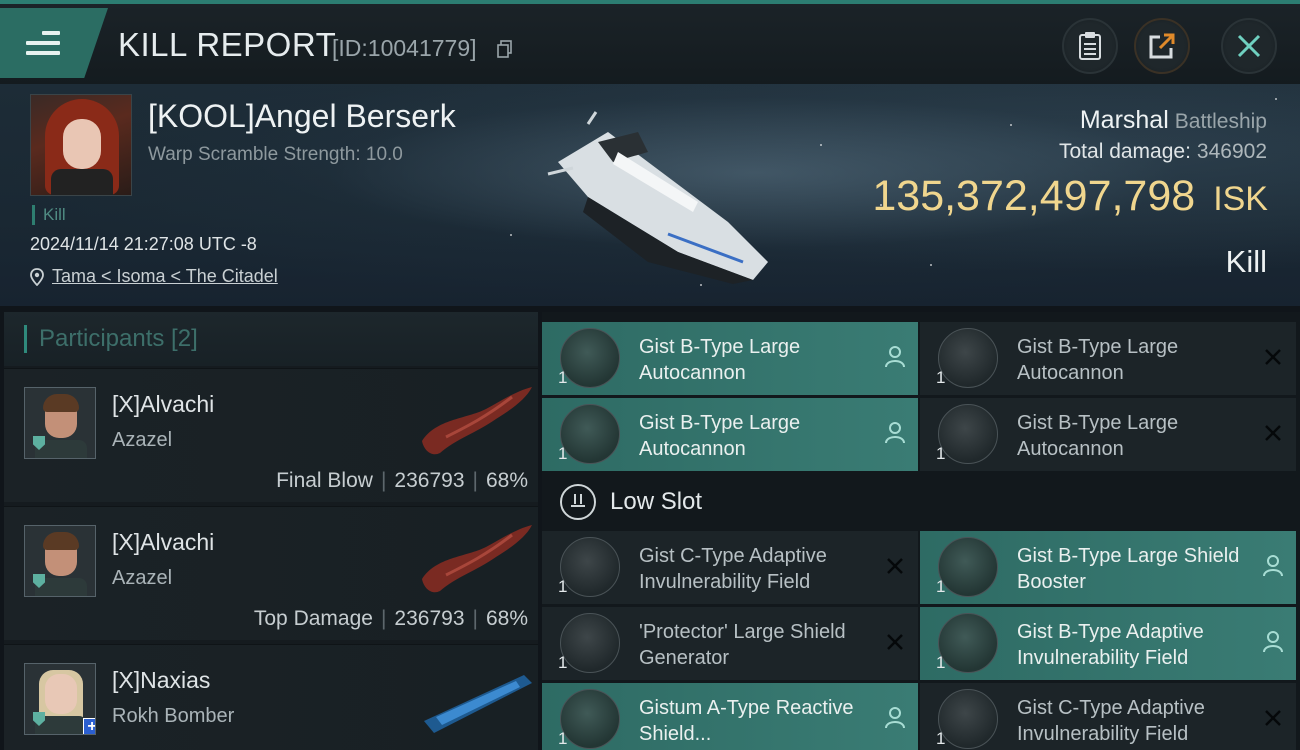 The height and width of the screenshot is (750, 1300). Describe the element at coordinates (227, 44) in the screenshot. I see `page-title: KILL REPORT` at that location.